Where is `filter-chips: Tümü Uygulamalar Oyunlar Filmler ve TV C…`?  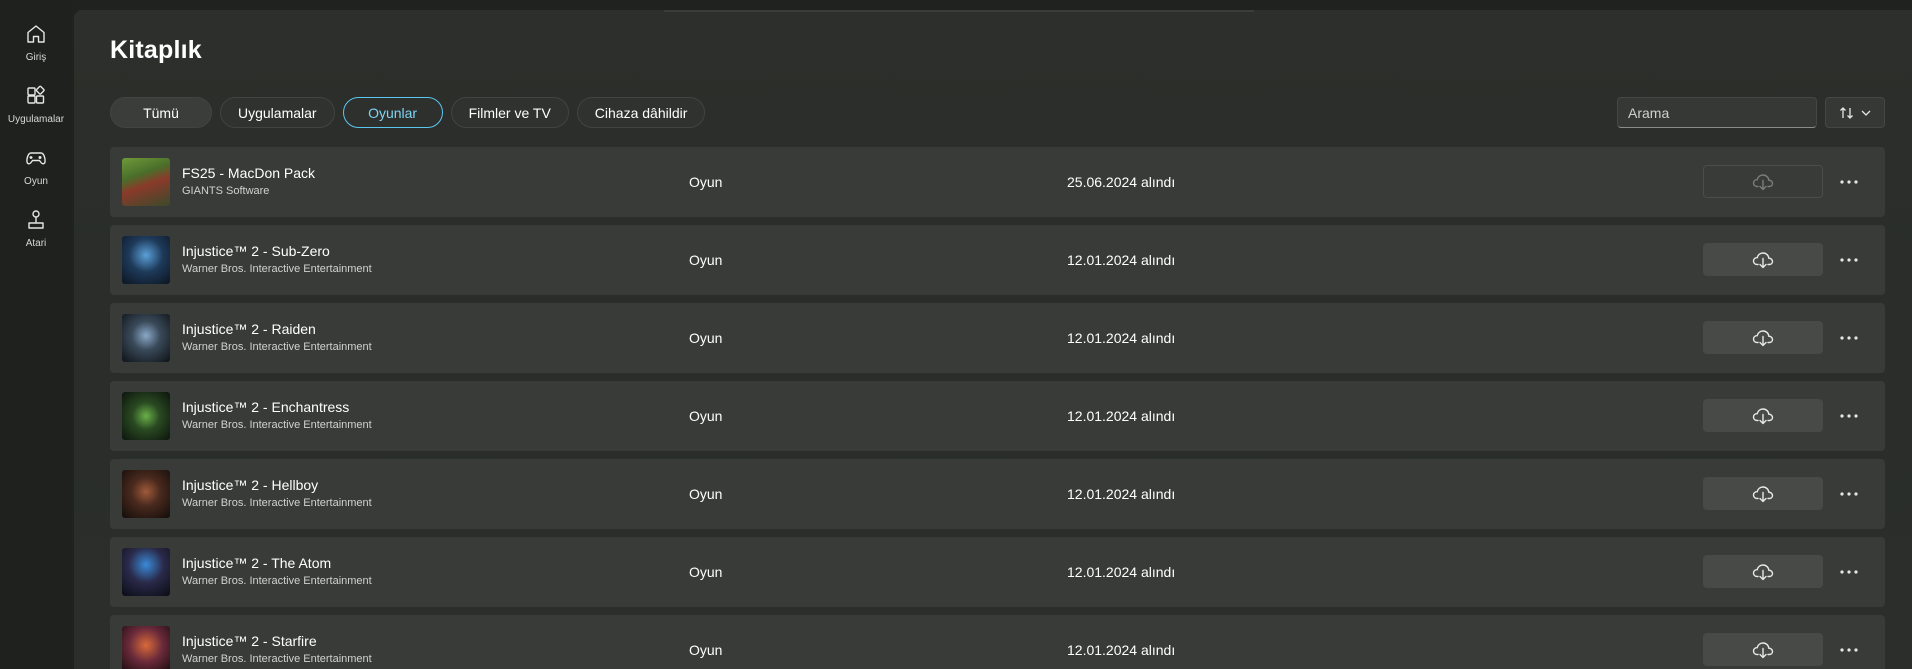
filter-chips: Tümü Uygulamalar Oyunlar Filmler ve TV C… is located at coordinates (408, 113).